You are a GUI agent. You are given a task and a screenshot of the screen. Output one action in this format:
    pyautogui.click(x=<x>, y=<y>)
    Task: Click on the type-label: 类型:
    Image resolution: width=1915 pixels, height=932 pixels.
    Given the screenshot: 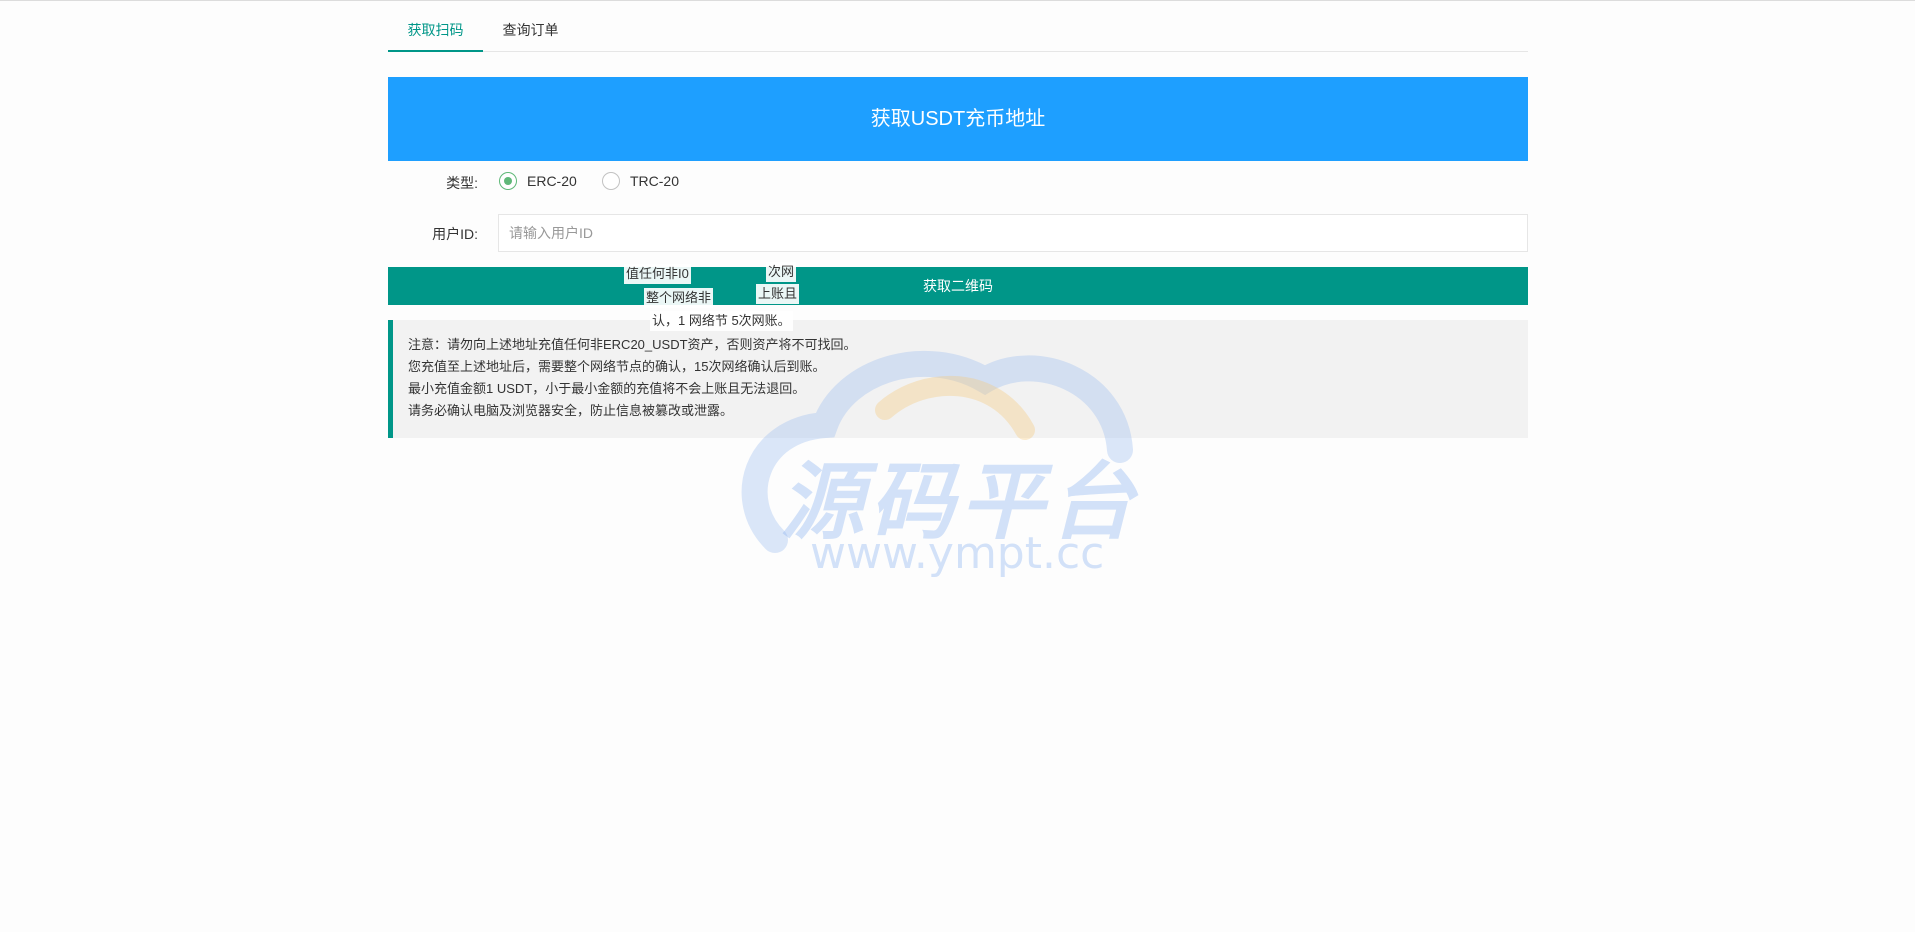 What is the action you would take?
    pyautogui.click(x=462, y=183)
    